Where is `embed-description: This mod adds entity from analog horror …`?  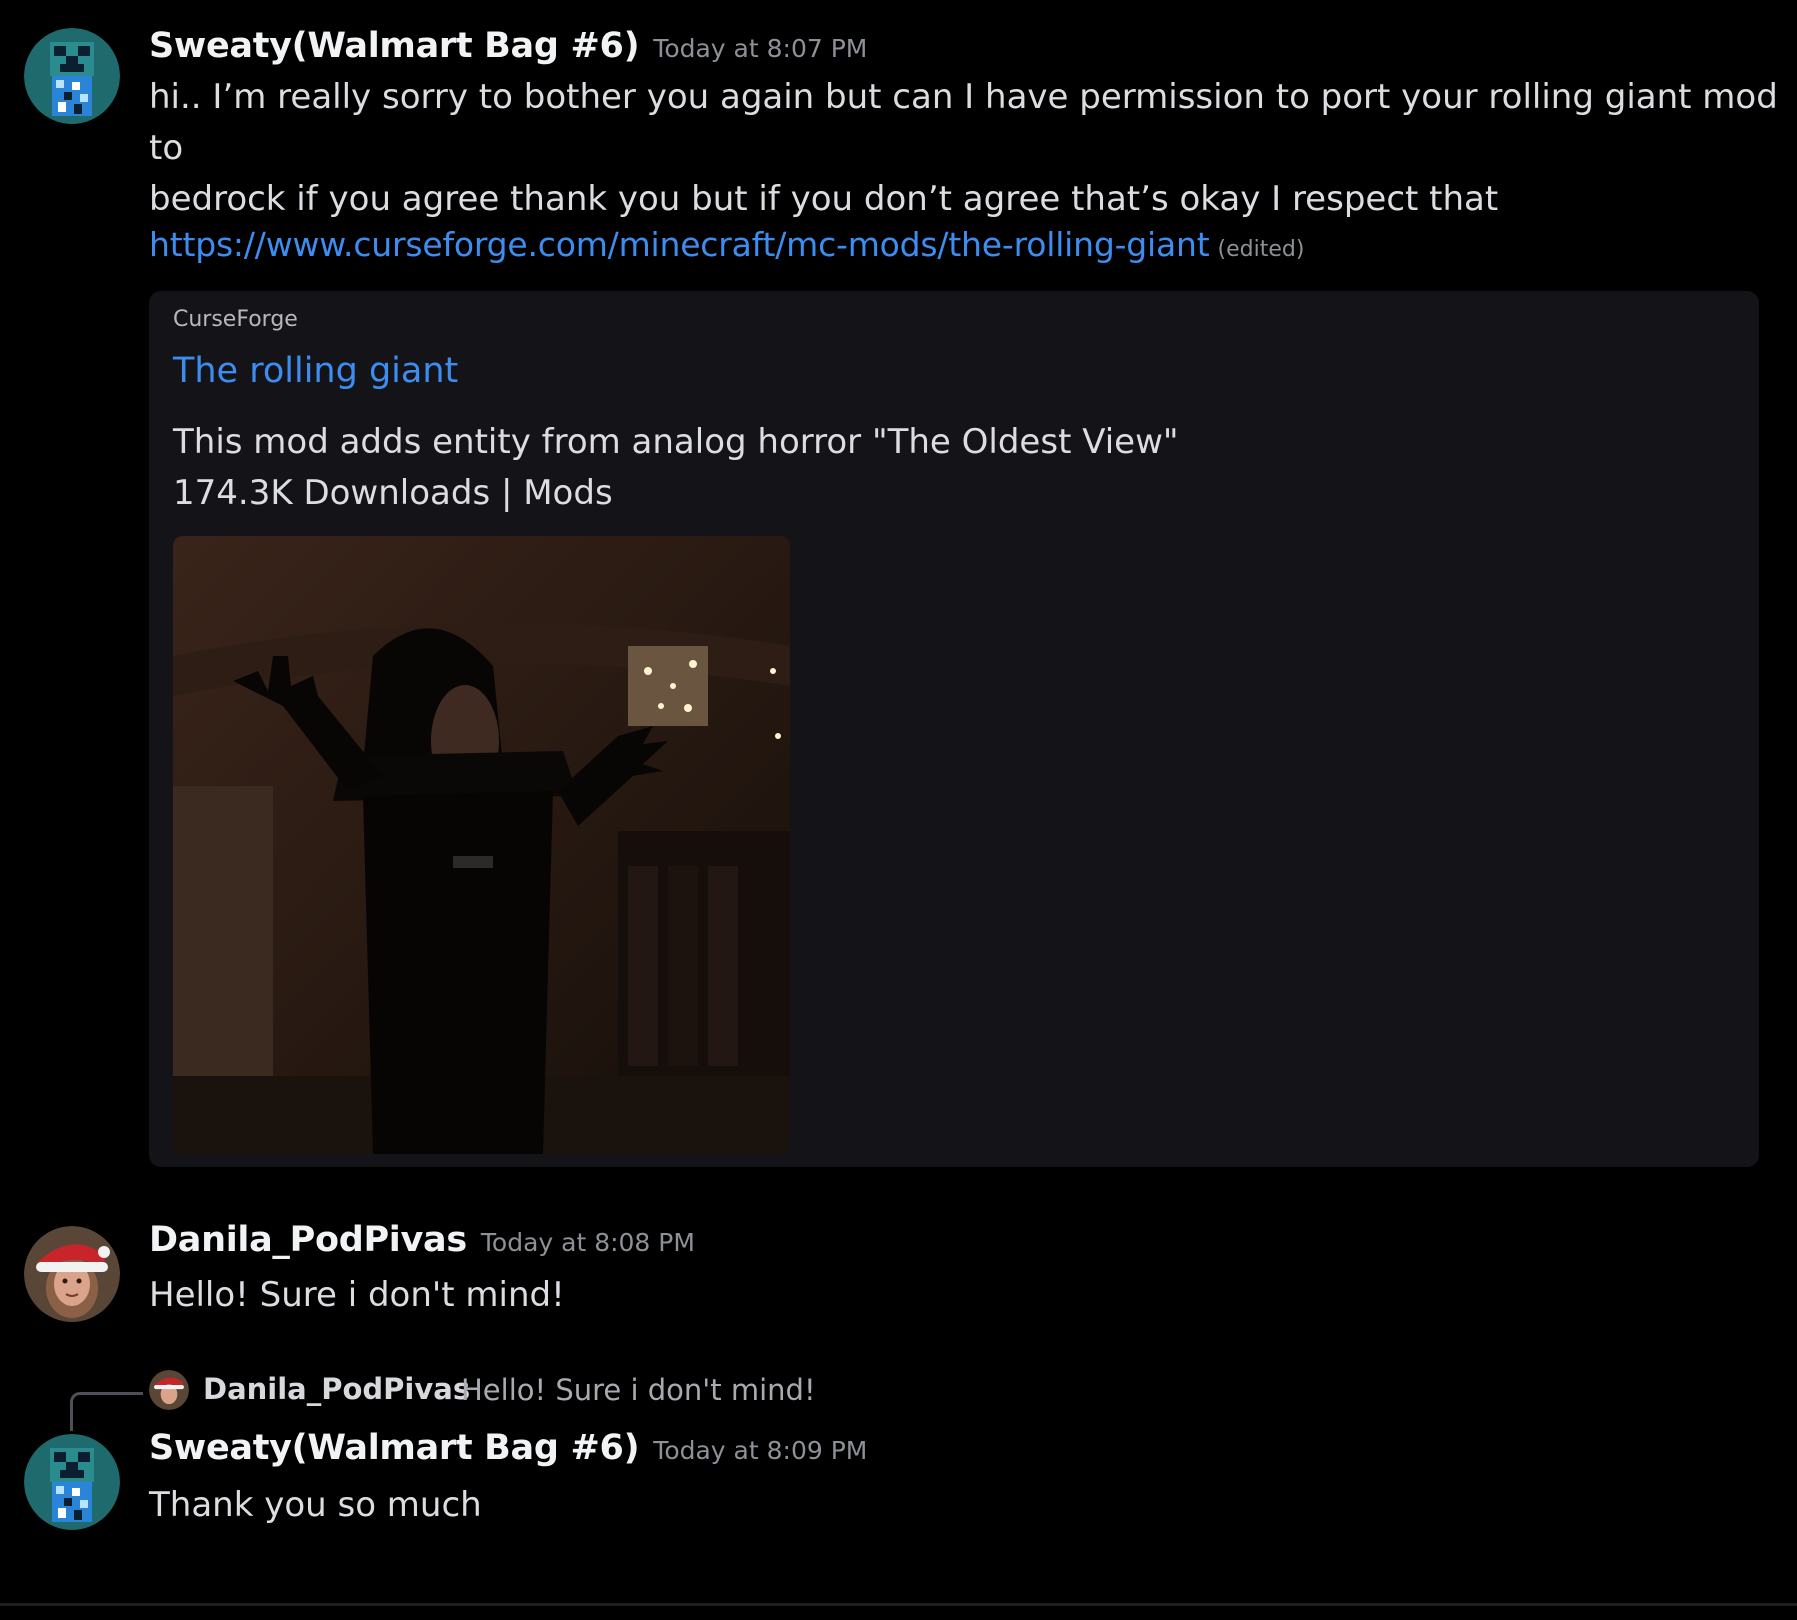 embed-description: This mod adds entity from analog horror … is located at coordinates (676, 467).